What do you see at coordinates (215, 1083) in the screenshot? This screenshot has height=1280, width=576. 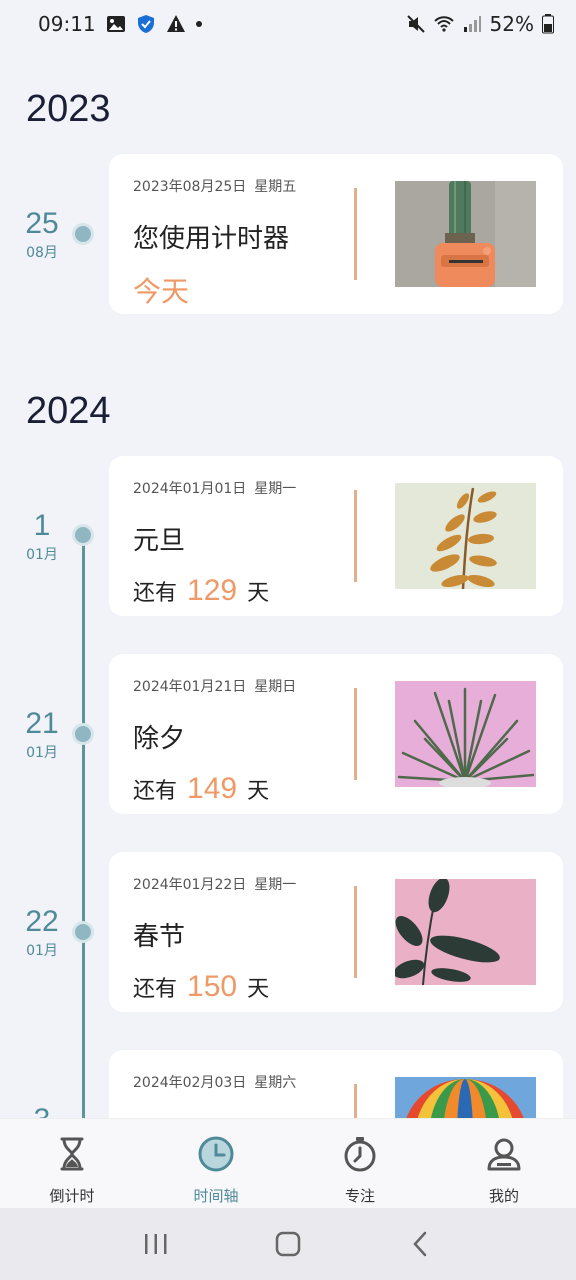 I see `event-full-date: 2024年02月03日 星期六` at bounding box center [215, 1083].